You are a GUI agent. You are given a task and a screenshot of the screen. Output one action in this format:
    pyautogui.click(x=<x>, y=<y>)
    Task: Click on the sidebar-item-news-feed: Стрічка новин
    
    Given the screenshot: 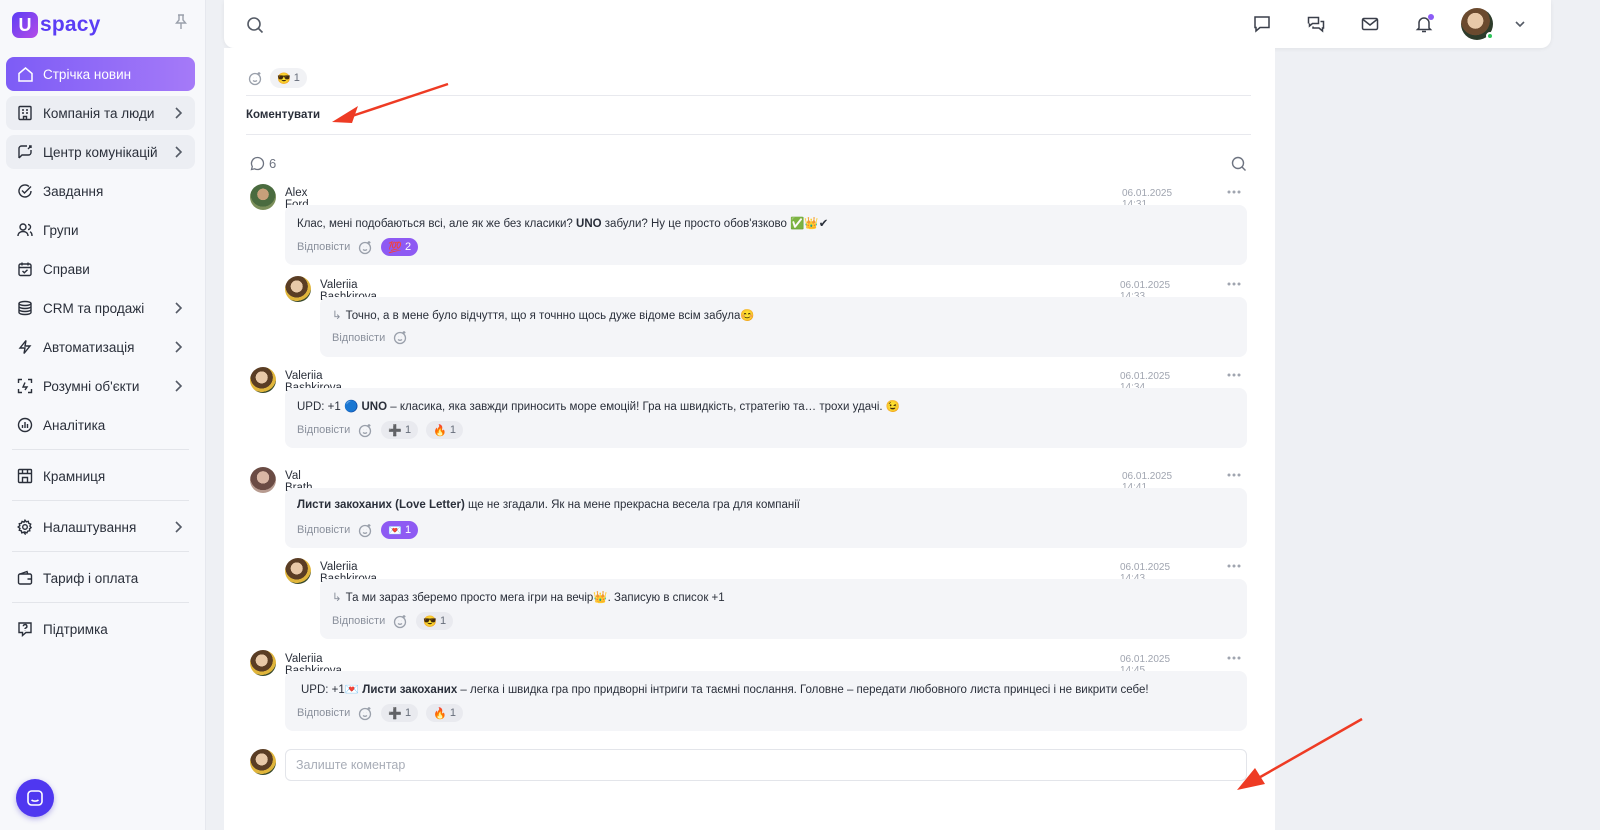 What is the action you would take?
    pyautogui.click(x=100, y=74)
    